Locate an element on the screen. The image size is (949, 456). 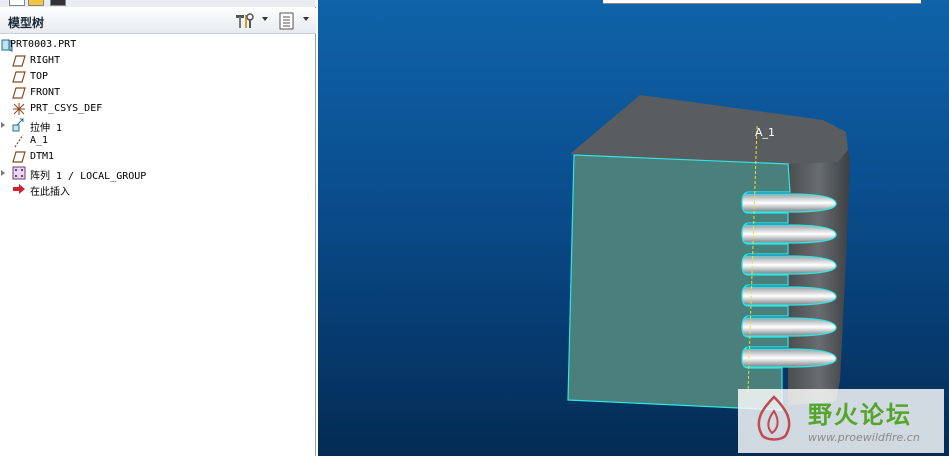
tab-folder-browser is located at coordinates (36, 3).